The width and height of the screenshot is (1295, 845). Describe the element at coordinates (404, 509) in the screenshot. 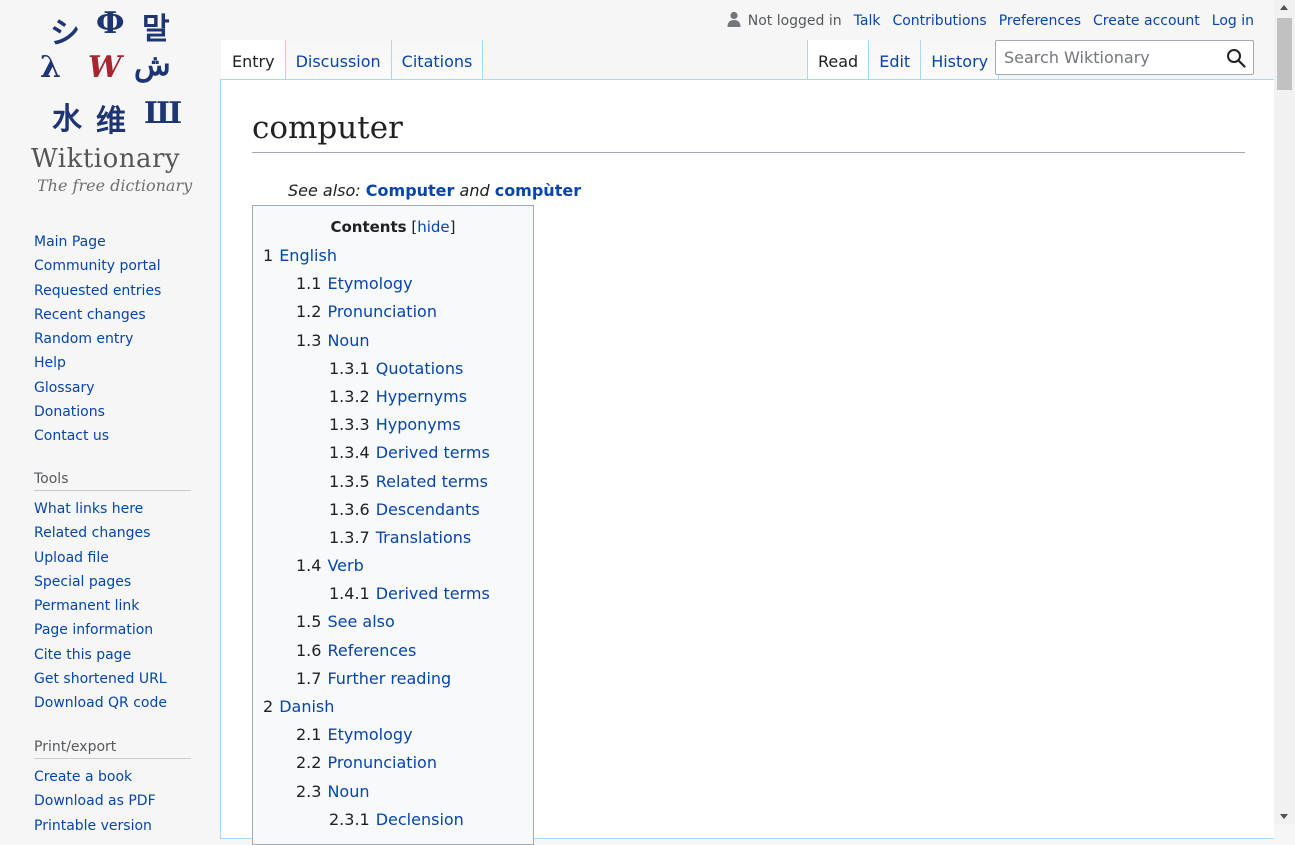

I see `toc-link: 1.3.6 Descendants` at that location.